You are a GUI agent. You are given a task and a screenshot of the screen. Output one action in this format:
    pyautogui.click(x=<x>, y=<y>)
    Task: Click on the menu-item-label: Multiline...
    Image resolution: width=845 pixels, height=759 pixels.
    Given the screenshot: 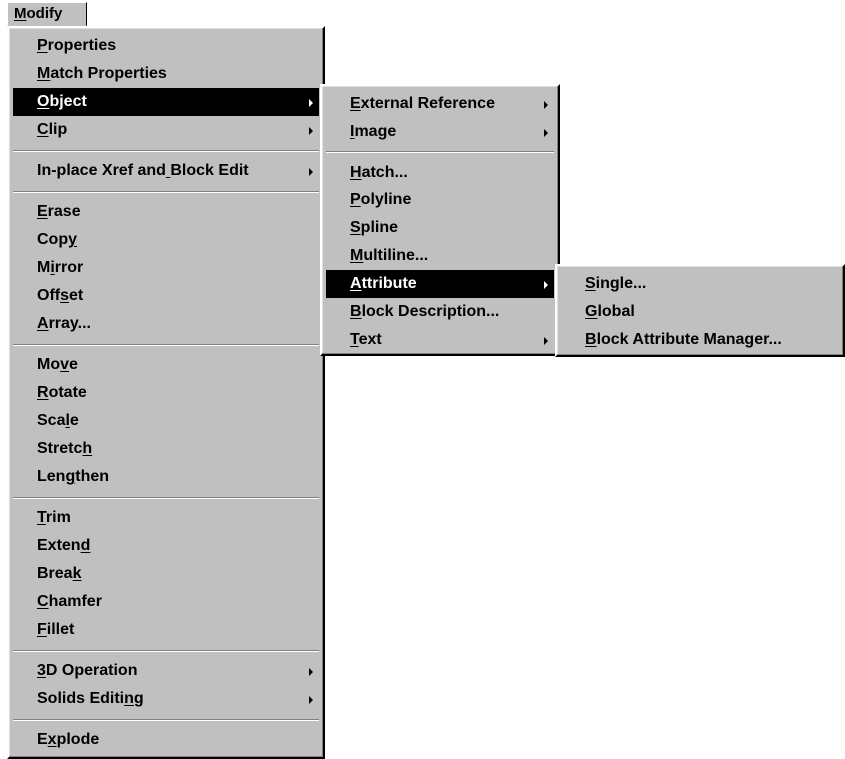 What is the action you would take?
    pyautogui.click(x=389, y=255)
    